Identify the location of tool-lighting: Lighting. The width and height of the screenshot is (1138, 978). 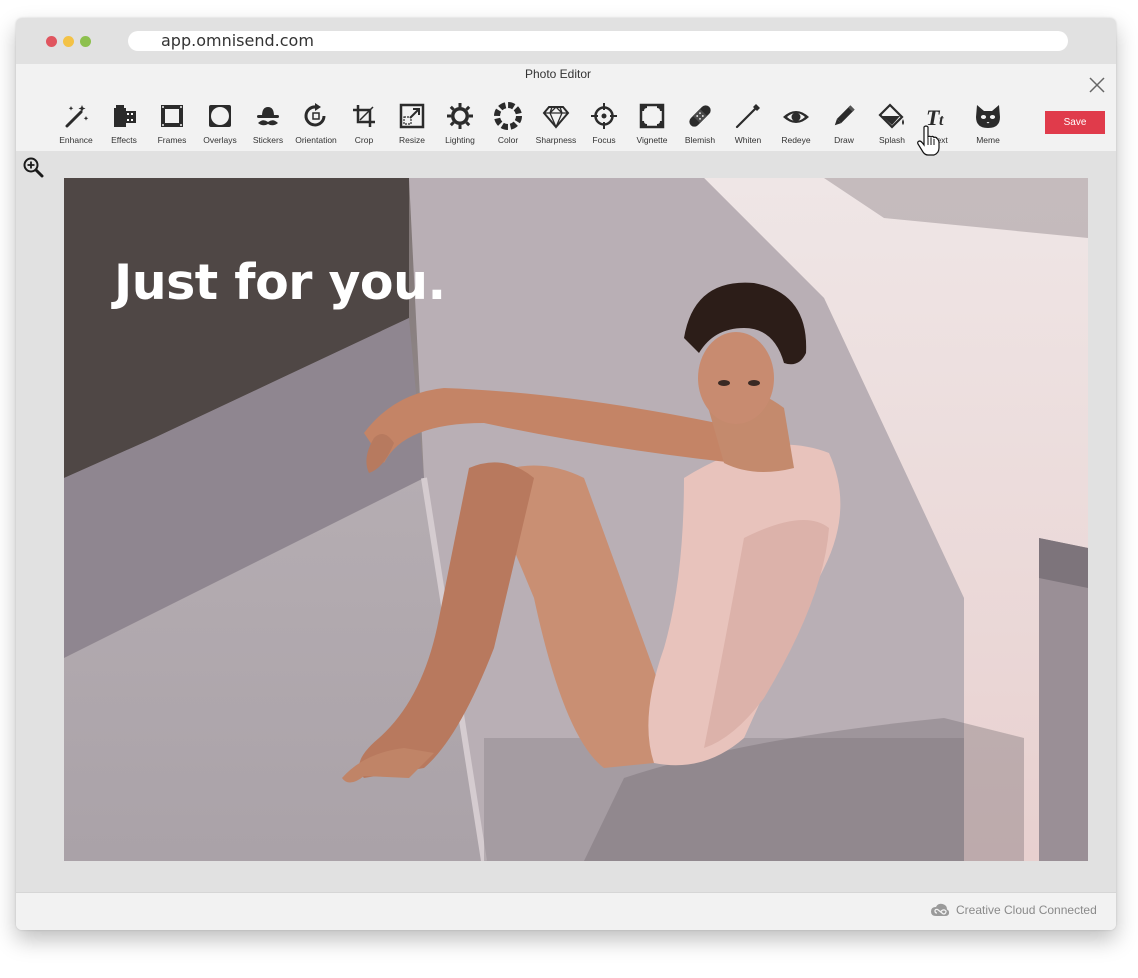
(460, 125).